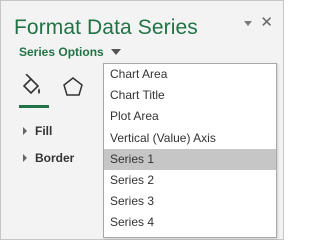 The width and height of the screenshot is (320, 240). Describe the element at coordinates (258, 22) in the screenshot. I see `pane-controls: ✕` at that location.